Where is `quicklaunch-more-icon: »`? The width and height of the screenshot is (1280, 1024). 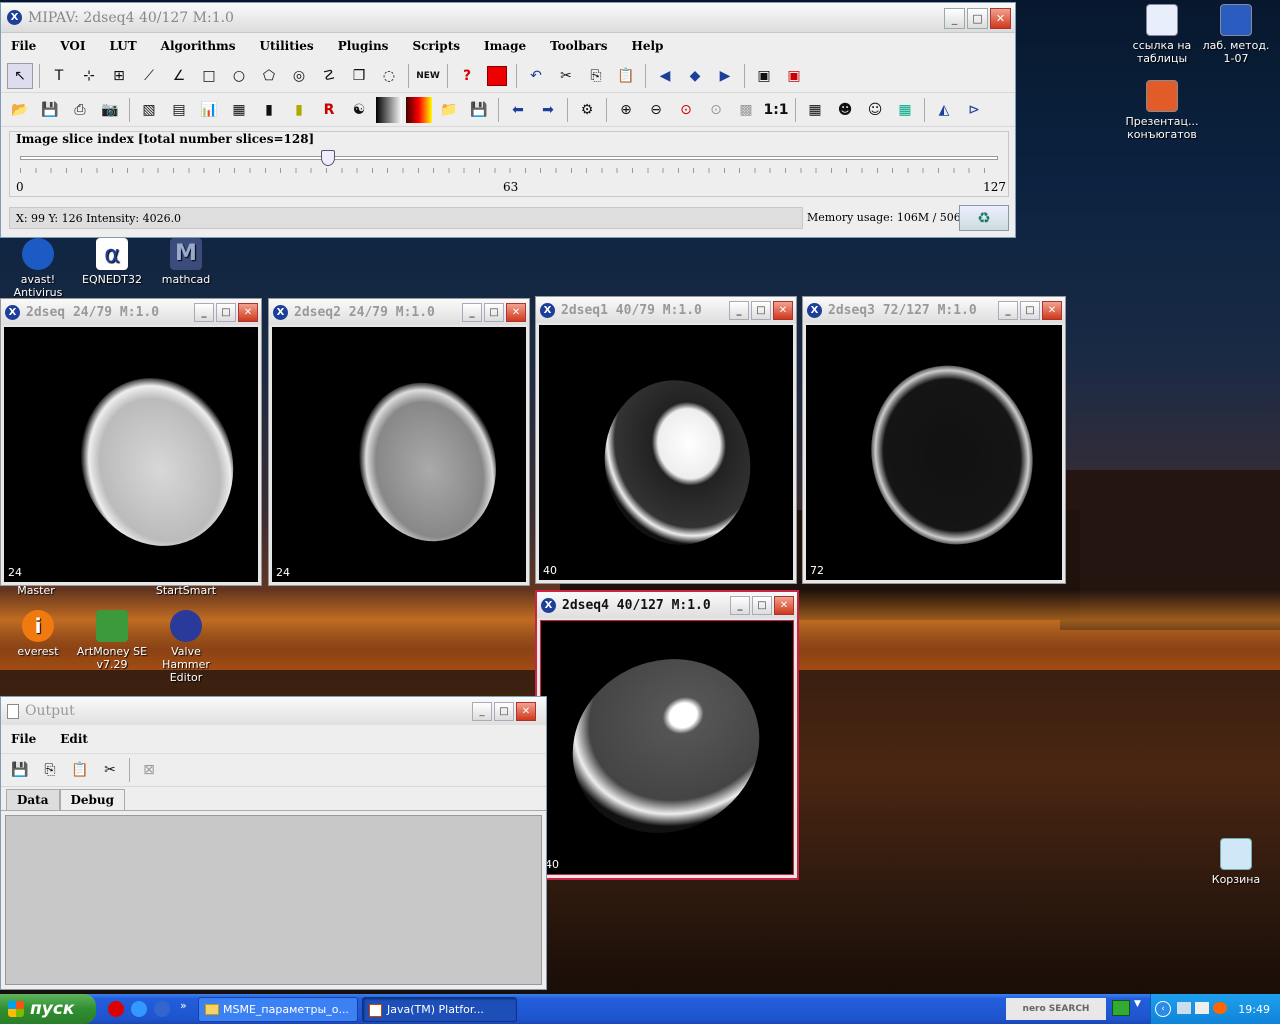
quicklaunch-more-icon: » is located at coordinates (183, 1005).